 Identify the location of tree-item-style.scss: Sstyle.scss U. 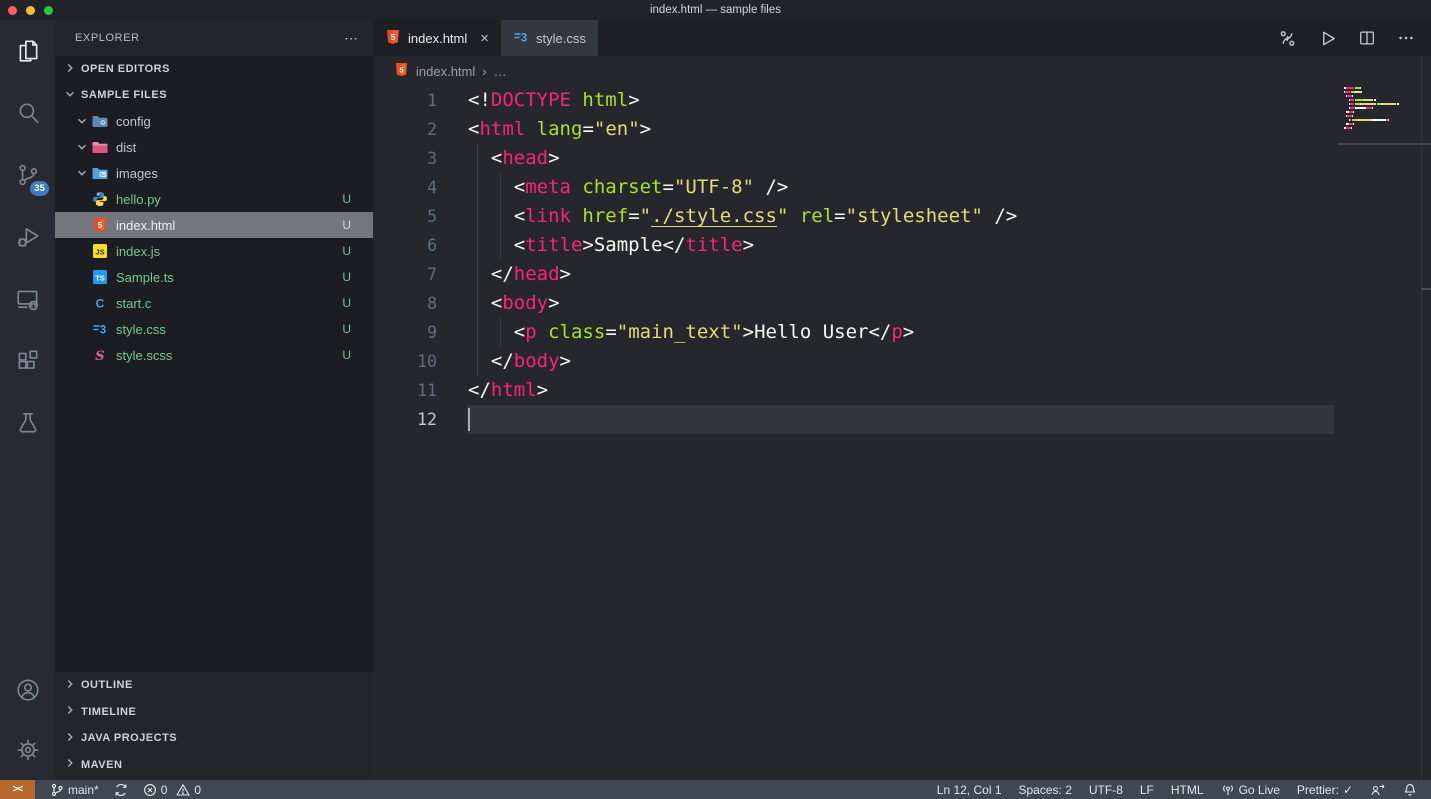
(214, 355).